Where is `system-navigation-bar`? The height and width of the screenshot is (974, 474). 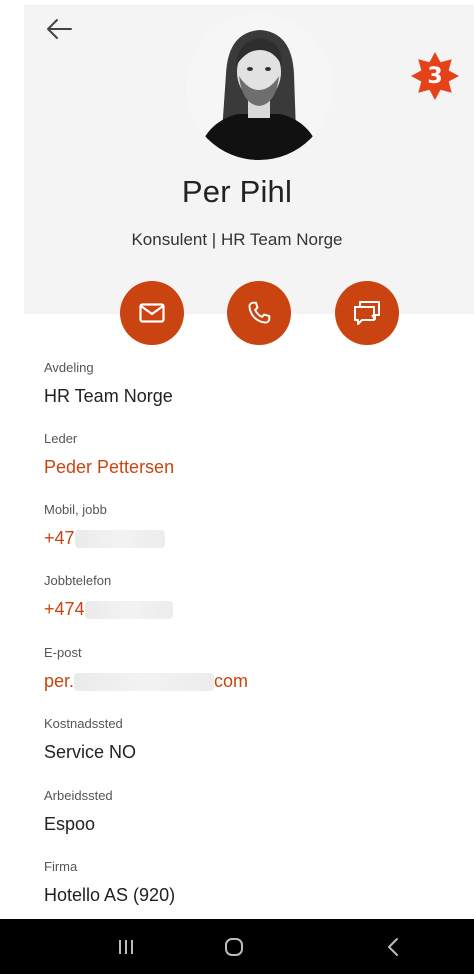 system-navigation-bar is located at coordinates (237, 946).